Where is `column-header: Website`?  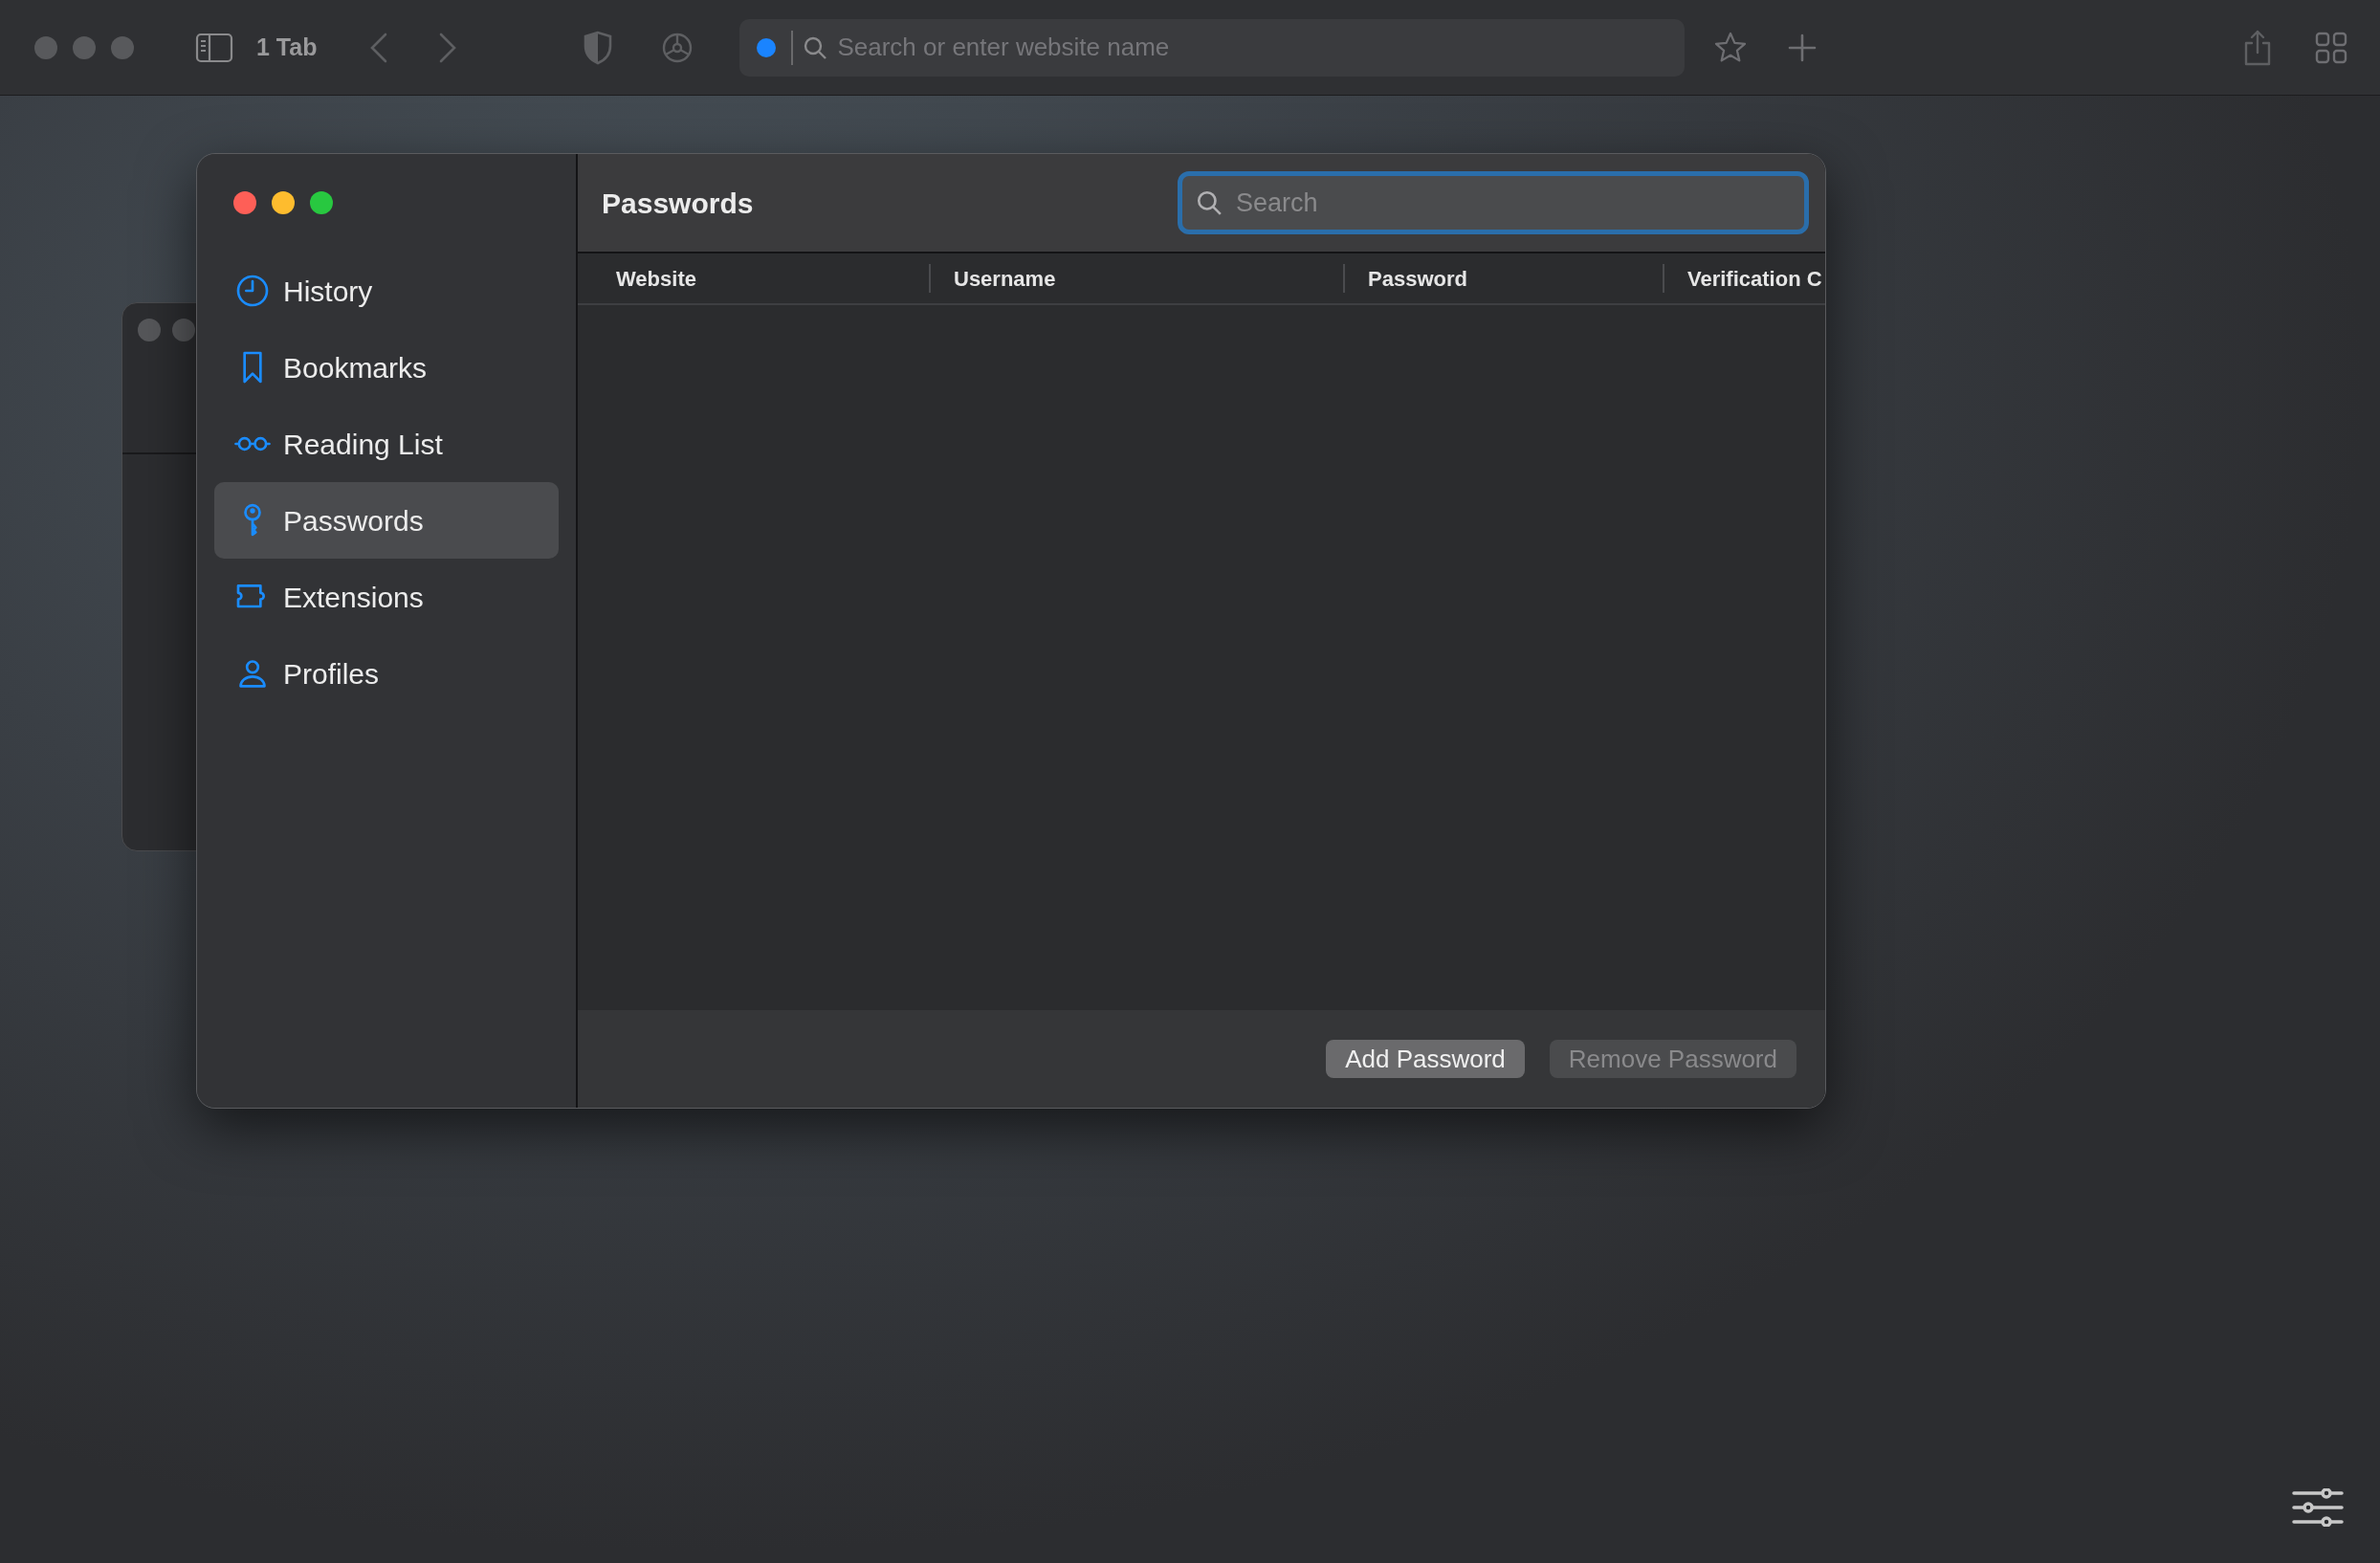
column-header: Website is located at coordinates (656, 278).